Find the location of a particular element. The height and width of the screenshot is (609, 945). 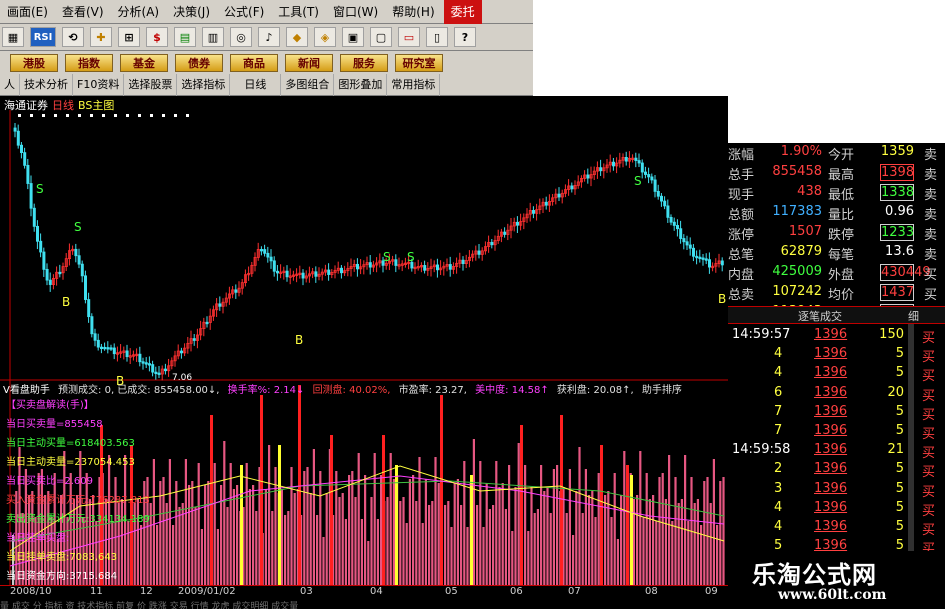

sub-daily: 日线 is located at coordinates (256, 84).